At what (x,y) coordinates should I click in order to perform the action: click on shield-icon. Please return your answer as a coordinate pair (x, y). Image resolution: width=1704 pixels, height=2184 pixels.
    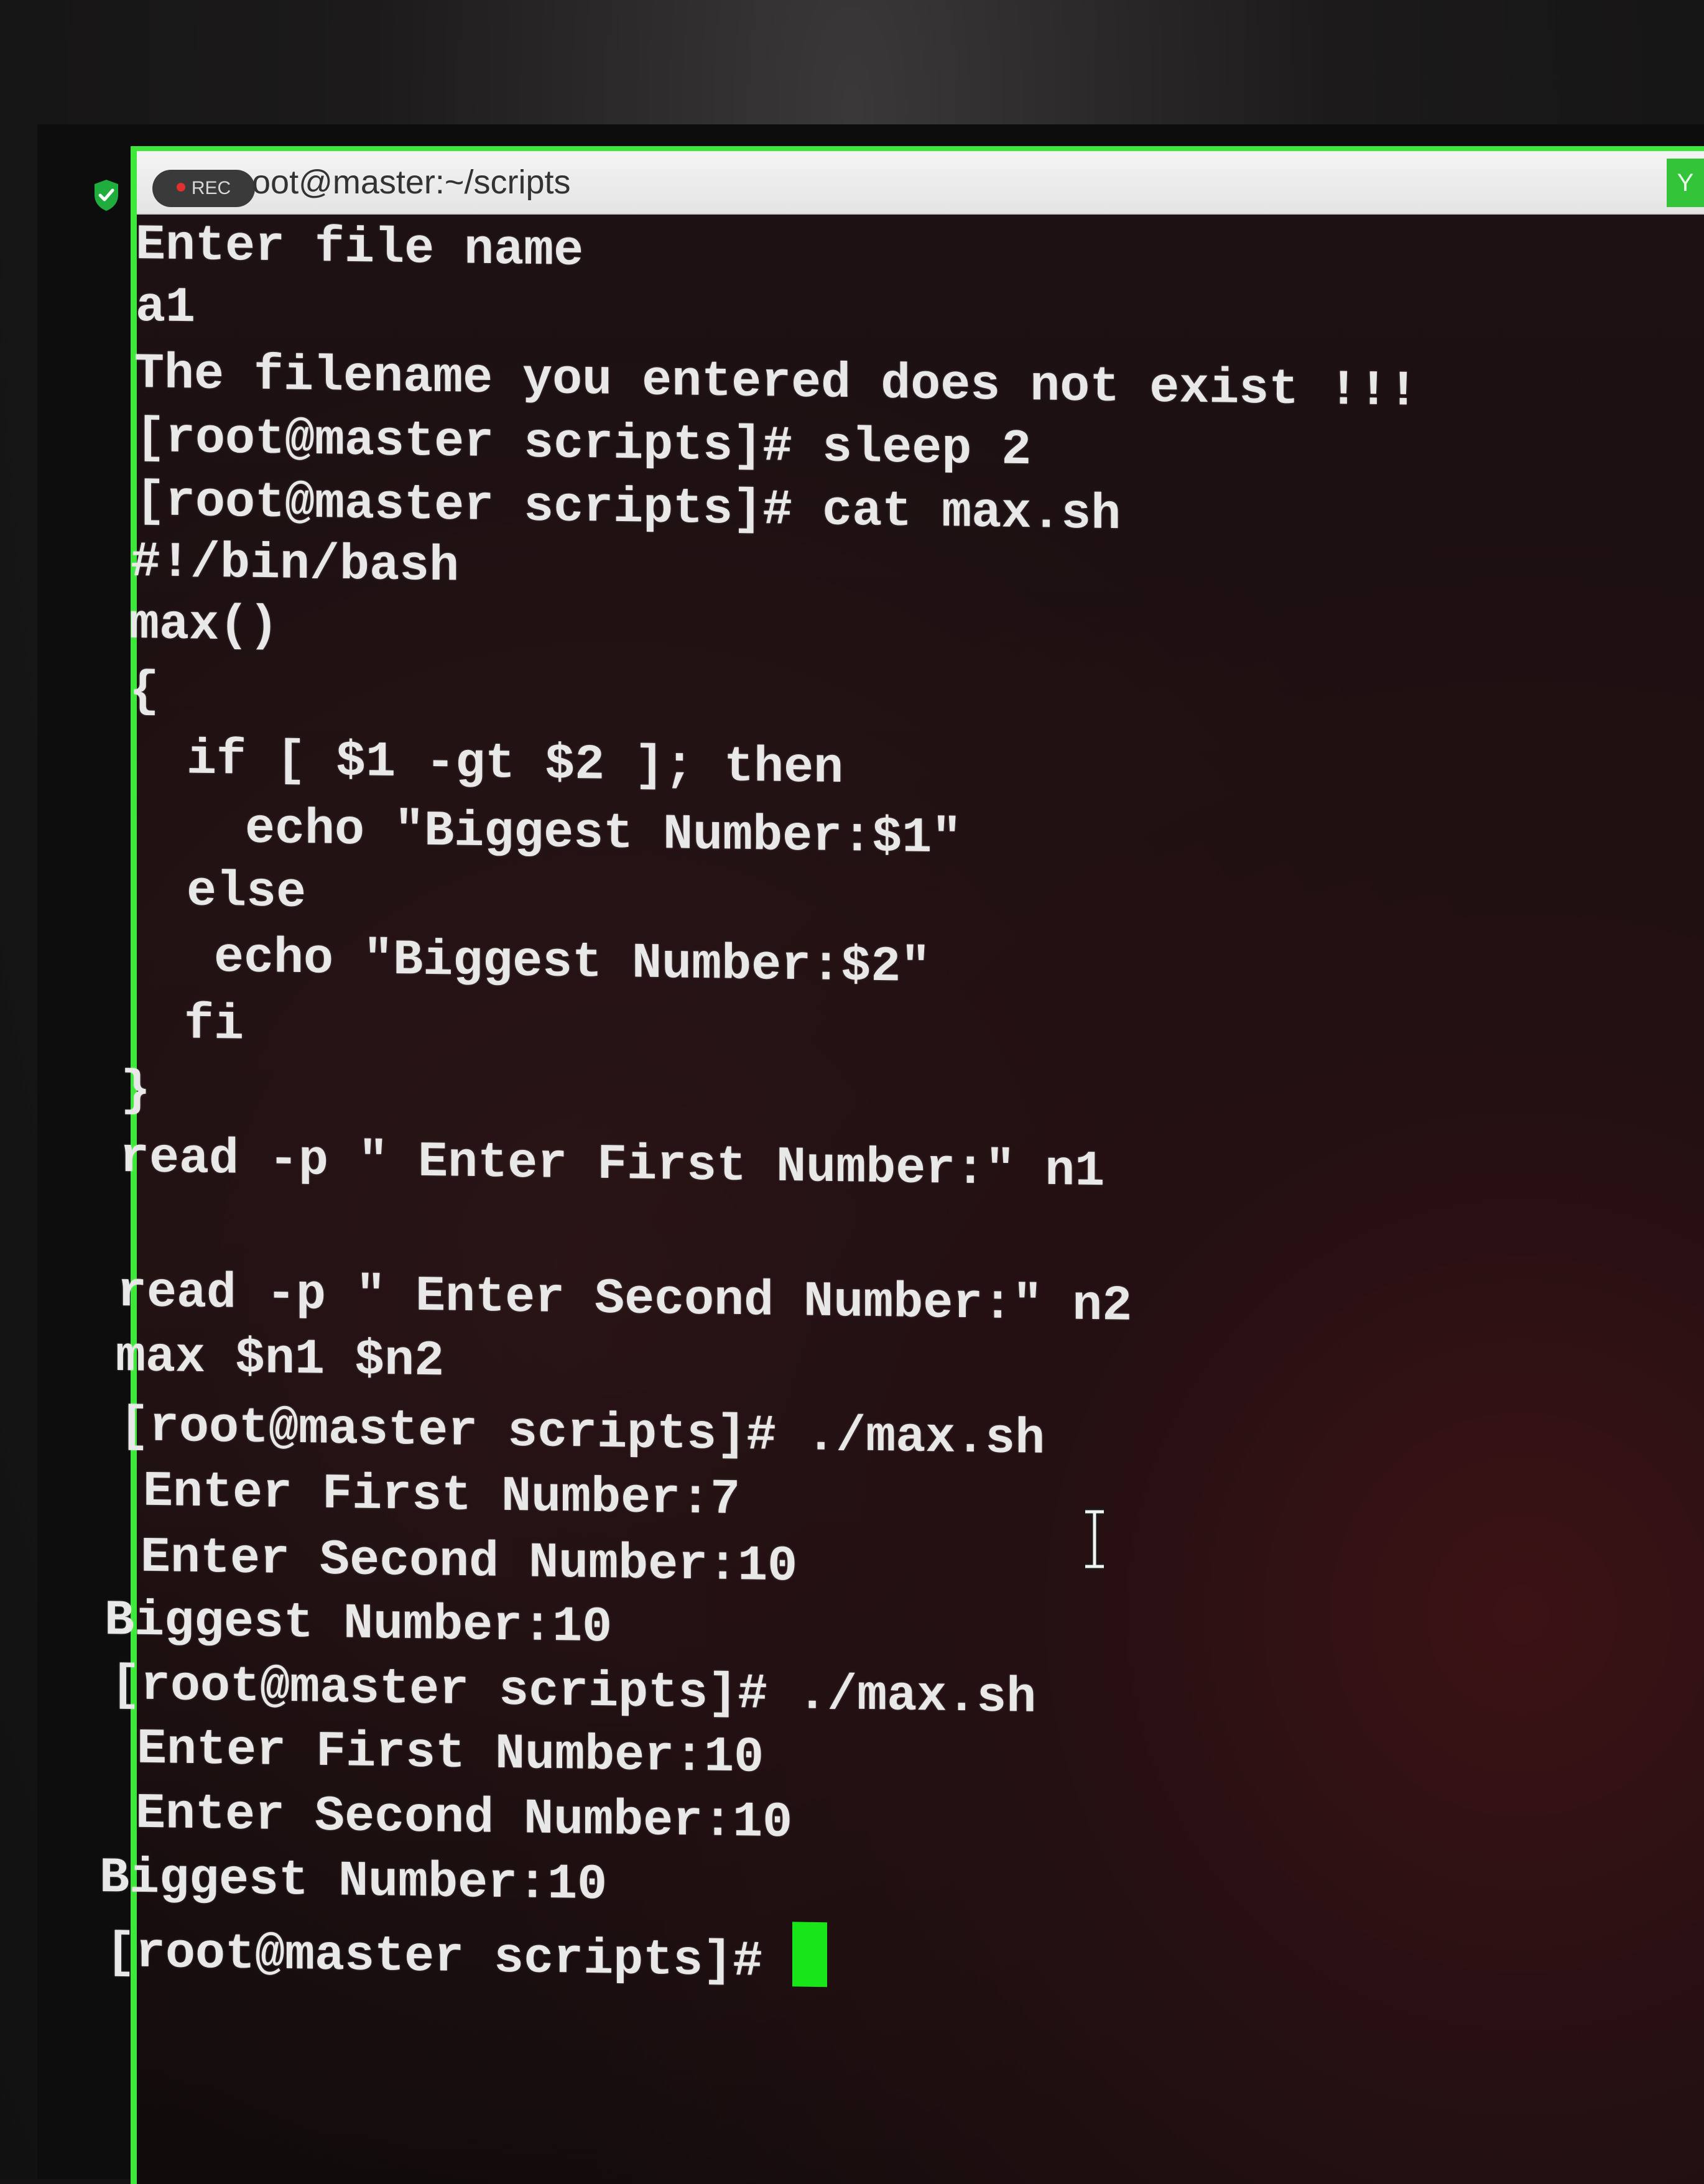
    Looking at the image, I should click on (106, 195).